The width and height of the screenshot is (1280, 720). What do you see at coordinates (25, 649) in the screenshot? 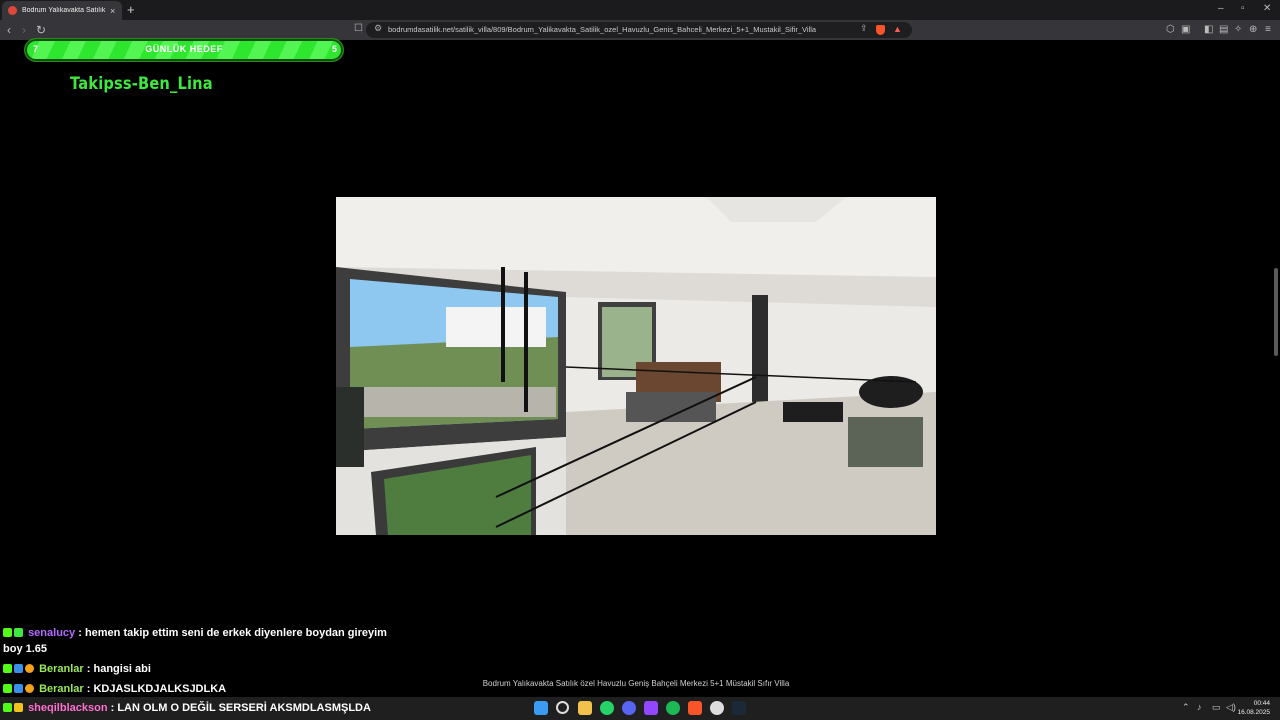
I see `chat-message-continued: boy 1.65` at bounding box center [25, 649].